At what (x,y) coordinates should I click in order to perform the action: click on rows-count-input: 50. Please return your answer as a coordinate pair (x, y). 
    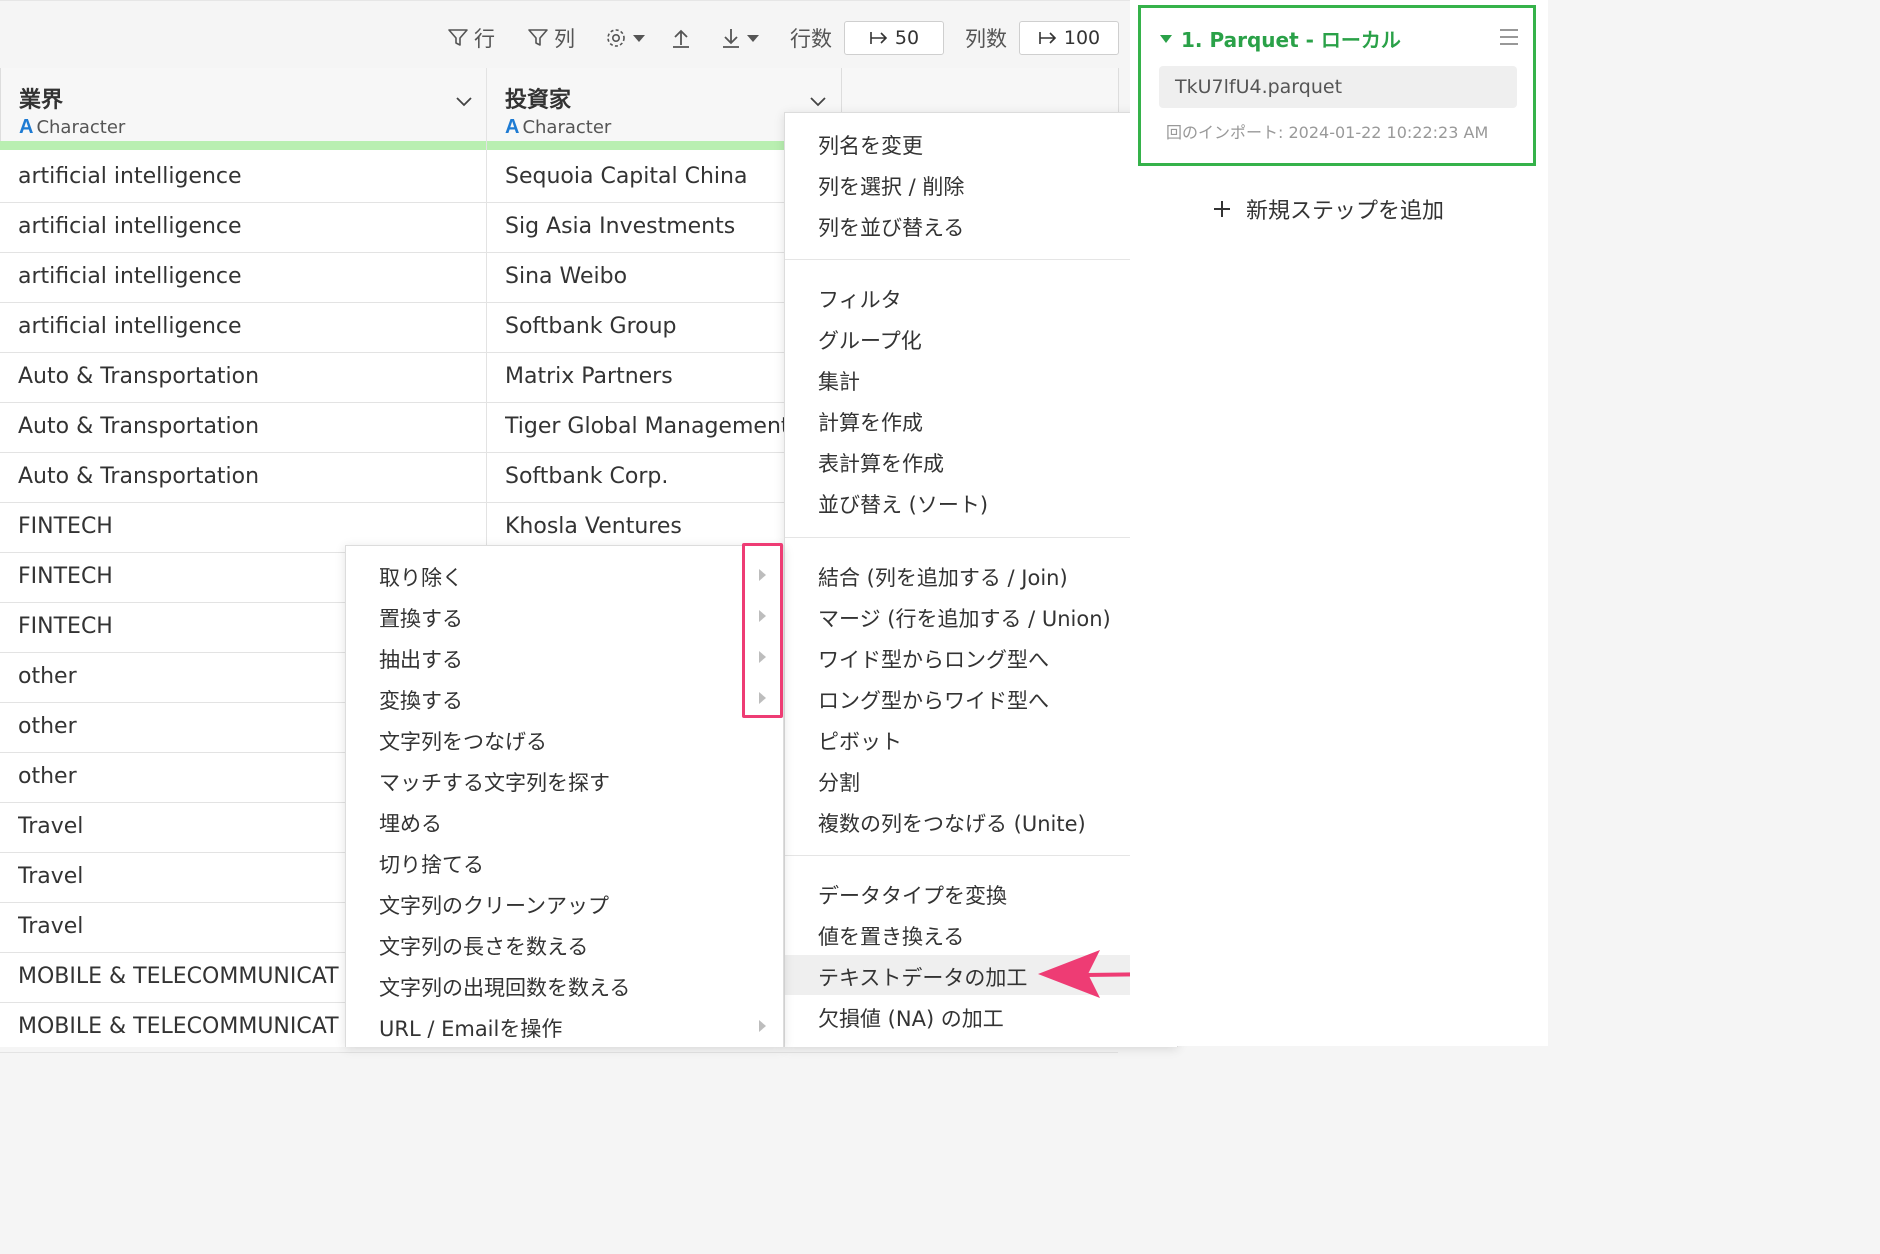
    Looking at the image, I should click on (894, 38).